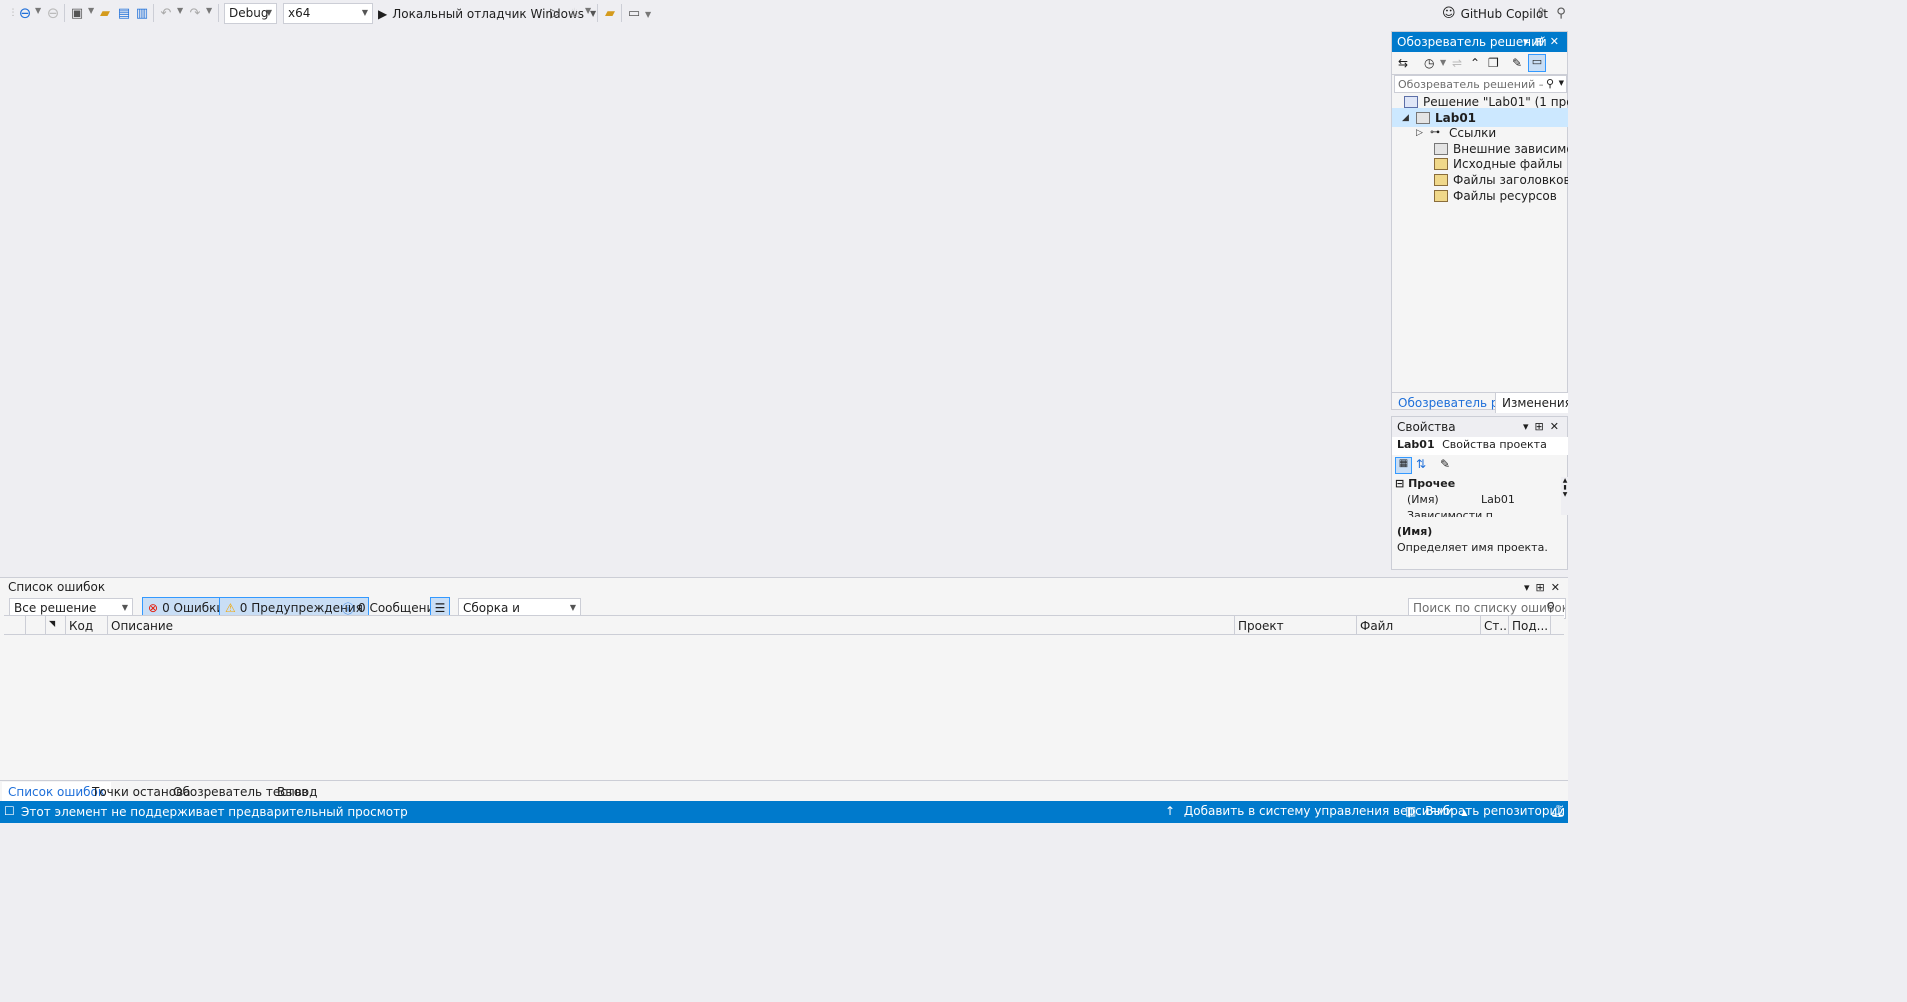 The width and height of the screenshot is (1907, 1002). What do you see at coordinates (87, 626) in the screenshot?
I see `column-header-code: Код` at bounding box center [87, 626].